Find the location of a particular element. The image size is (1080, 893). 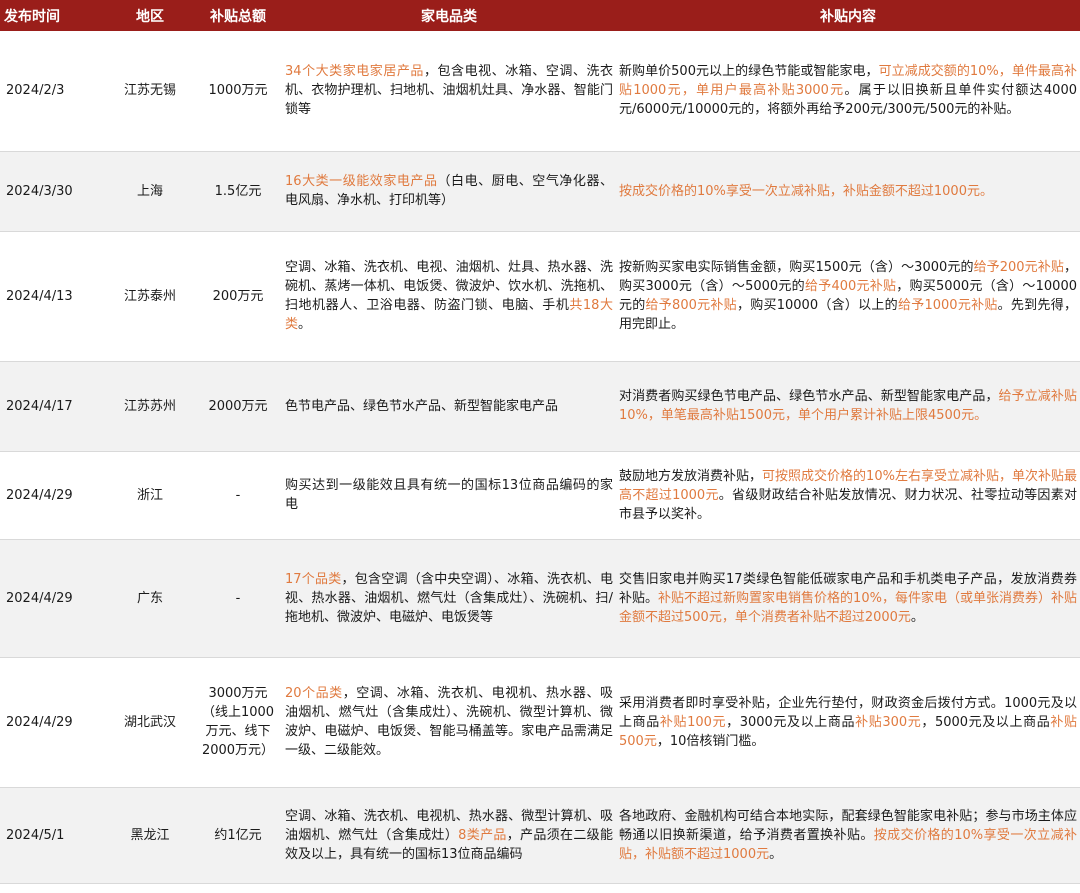

cell-content: 按成交价格的10%享受一次立减补贴，补贴金额不超过1000元。 is located at coordinates (848, 191).